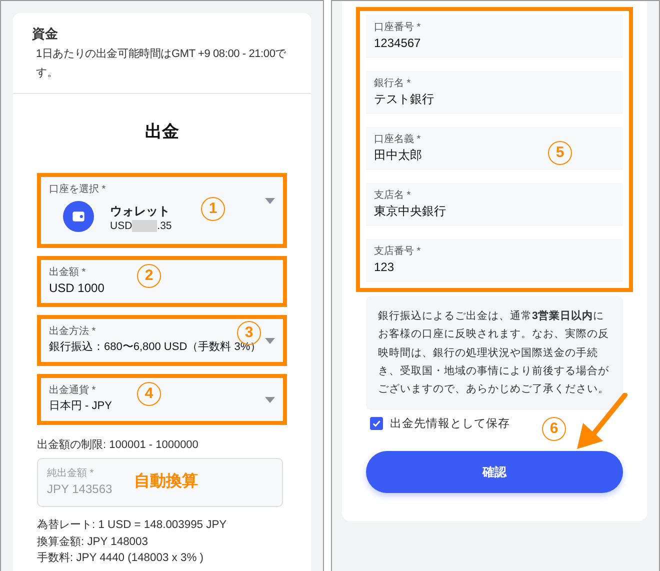 Image resolution: width=660 pixels, height=571 pixels. Describe the element at coordinates (79, 489) in the screenshot. I see `field-value: JPY 143563` at that location.